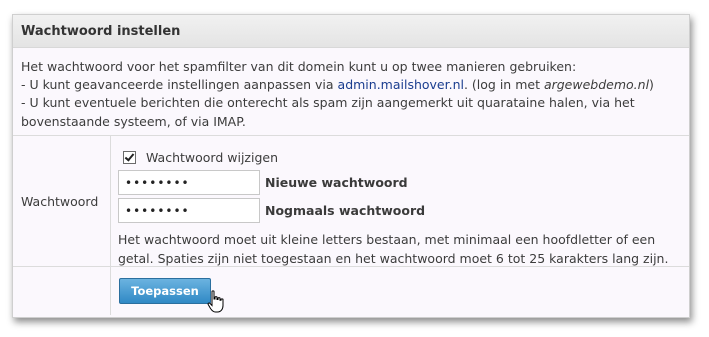 The width and height of the screenshot is (709, 337). Describe the element at coordinates (263, 182) in the screenshot. I see `new-password-line: Nieuwe wachtwoord` at that location.